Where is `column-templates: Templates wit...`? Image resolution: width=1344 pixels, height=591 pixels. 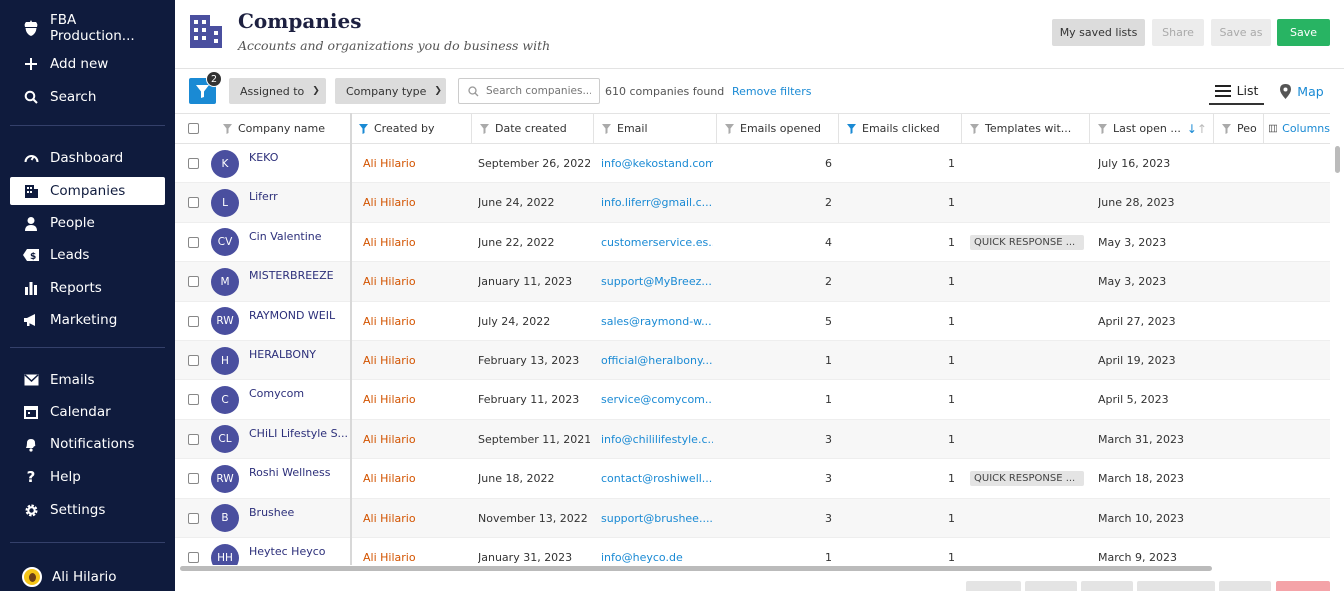
column-templates: Templates wit... is located at coordinates (1026, 128).